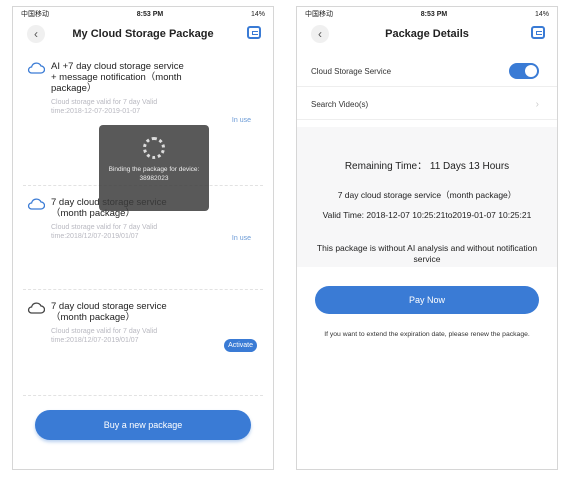 The height and width of the screenshot is (477, 568). Describe the element at coordinates (427, 104) in the screenshot. I see `search-videos-row: Search Video(s) ›` at that location.